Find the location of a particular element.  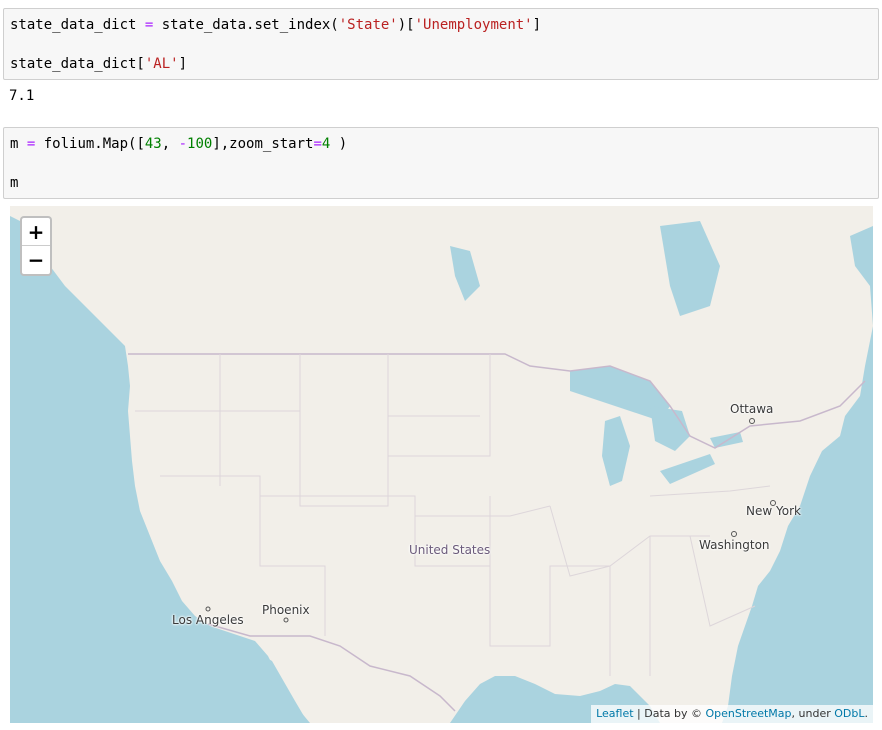

code-line: m is located at coordinates (14, 183).